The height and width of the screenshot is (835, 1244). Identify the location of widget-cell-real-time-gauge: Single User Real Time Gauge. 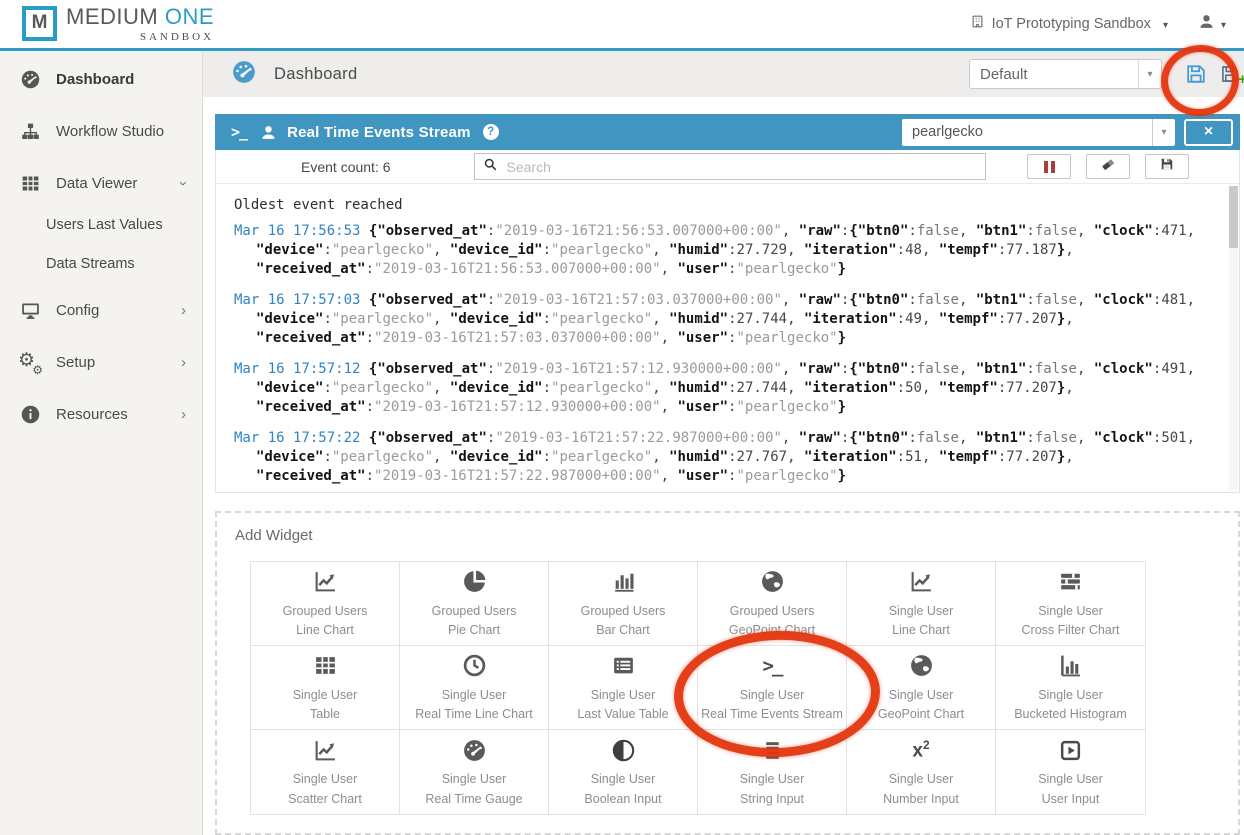
(474, 772).